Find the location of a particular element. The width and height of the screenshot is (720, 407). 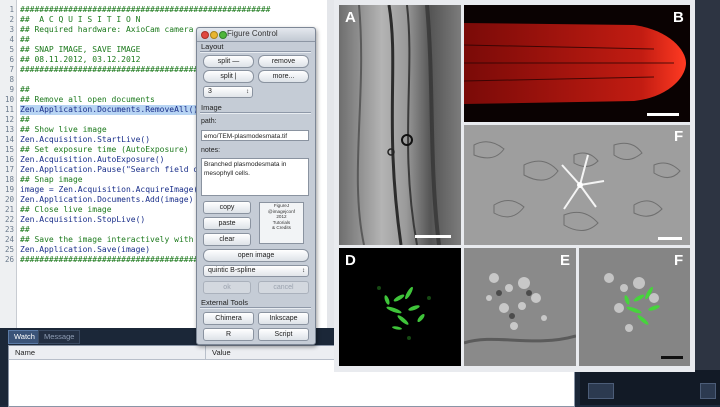

open-image-button: open image is located at coordinates (256, 255).